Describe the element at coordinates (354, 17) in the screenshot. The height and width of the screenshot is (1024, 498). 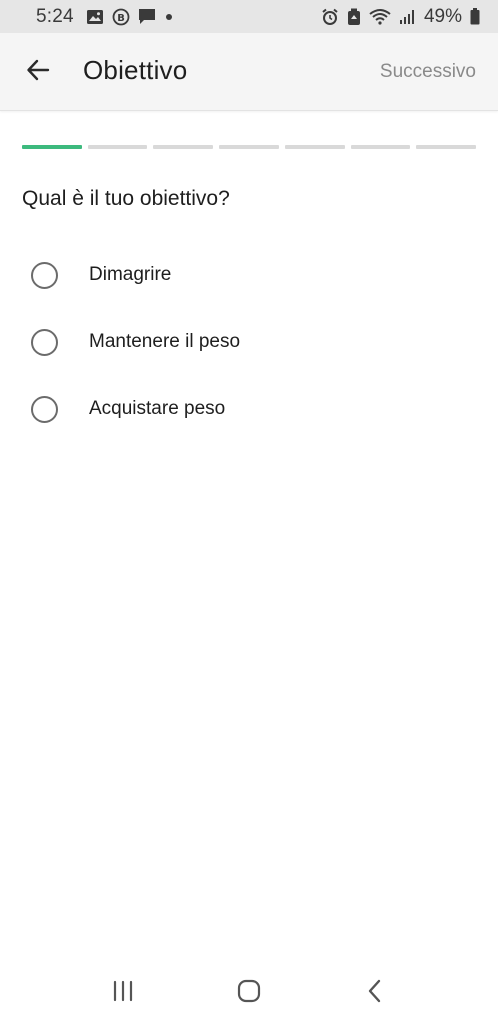
I see `recycle-icon` at that location.